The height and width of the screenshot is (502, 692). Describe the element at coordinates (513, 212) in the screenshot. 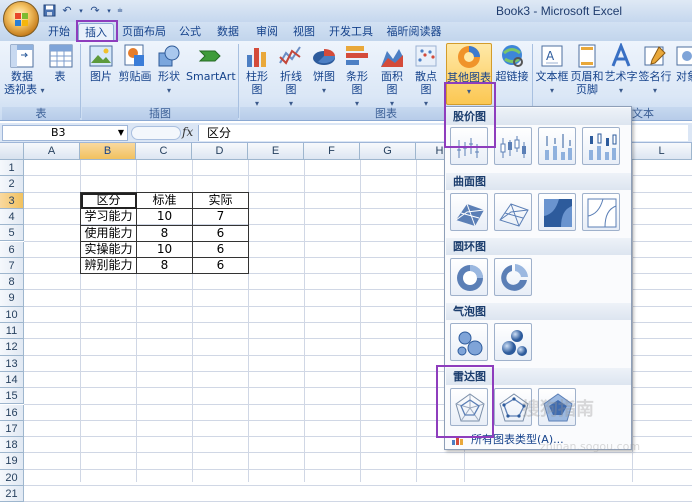

I see `wireframe-3d-surface-option` at that location.